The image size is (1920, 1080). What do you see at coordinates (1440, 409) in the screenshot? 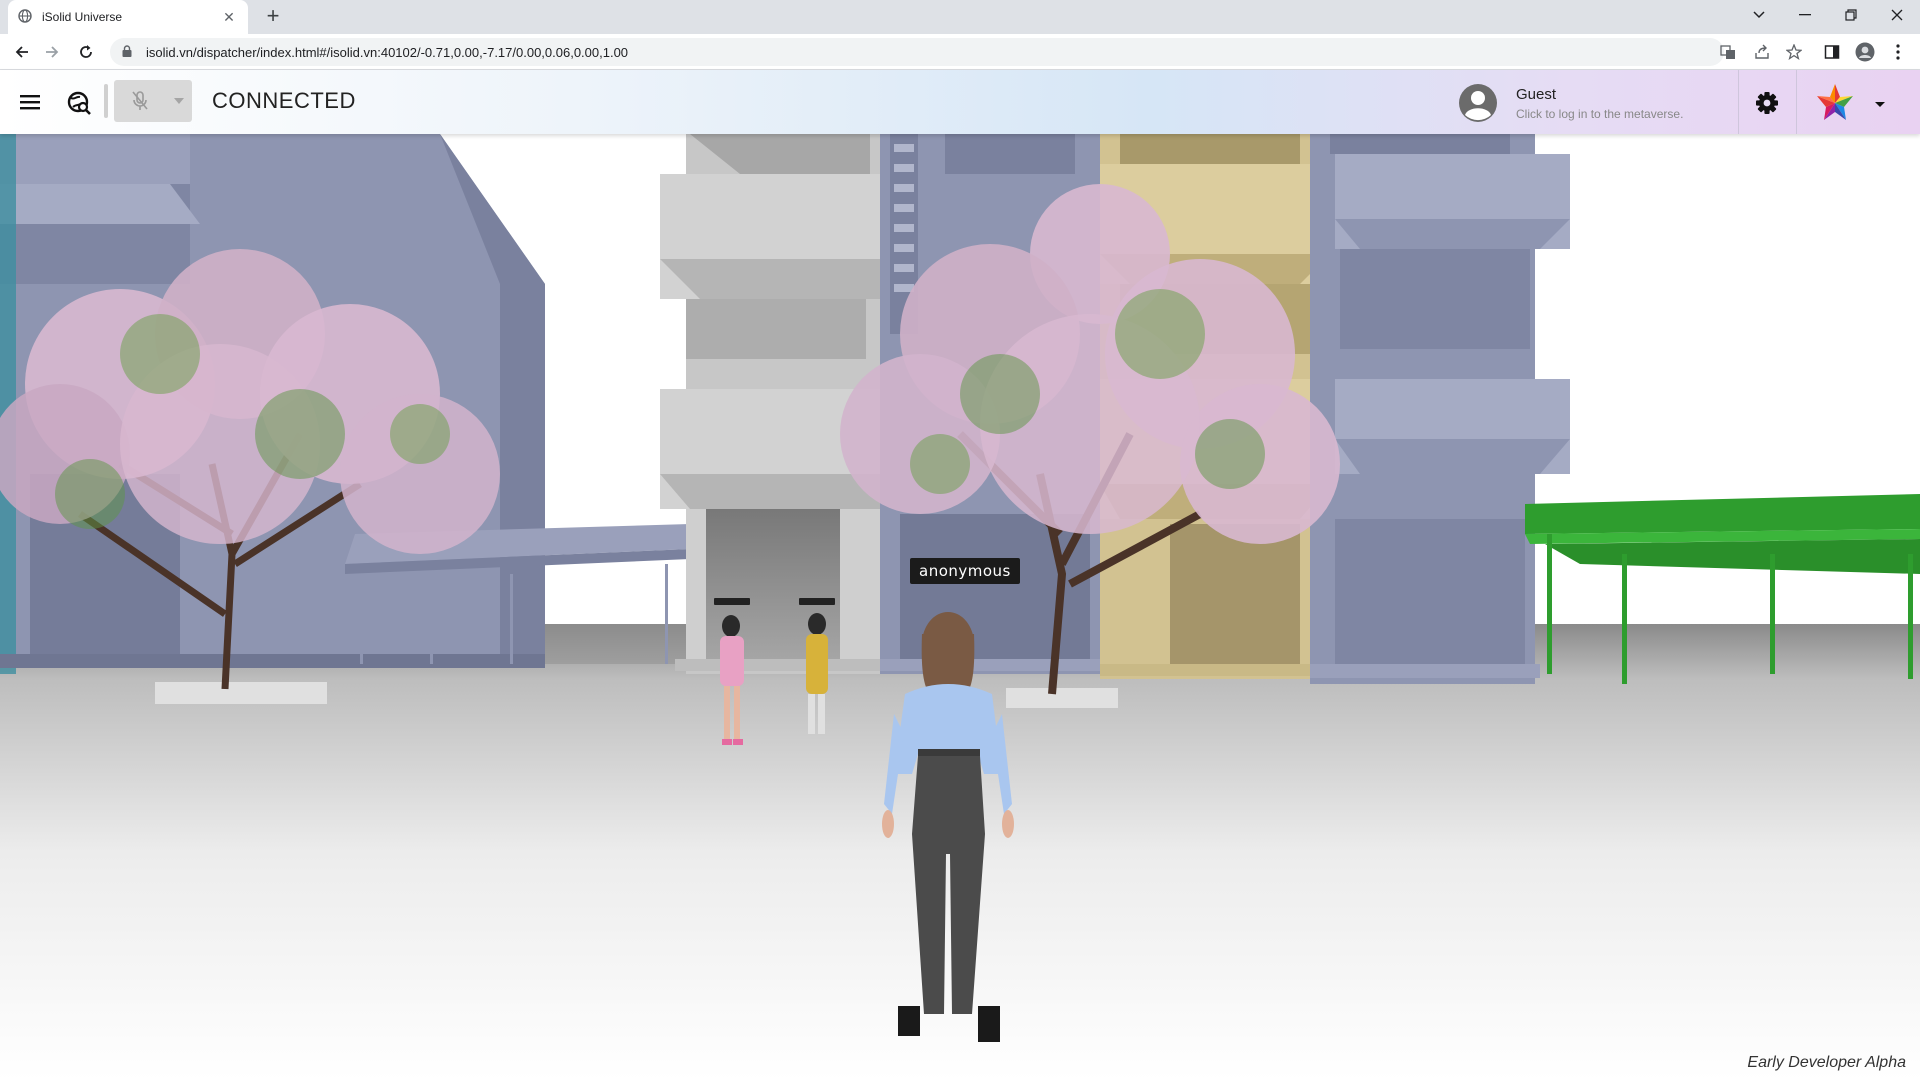
I see `right-blue-building` at bounding box center [1440, 409].